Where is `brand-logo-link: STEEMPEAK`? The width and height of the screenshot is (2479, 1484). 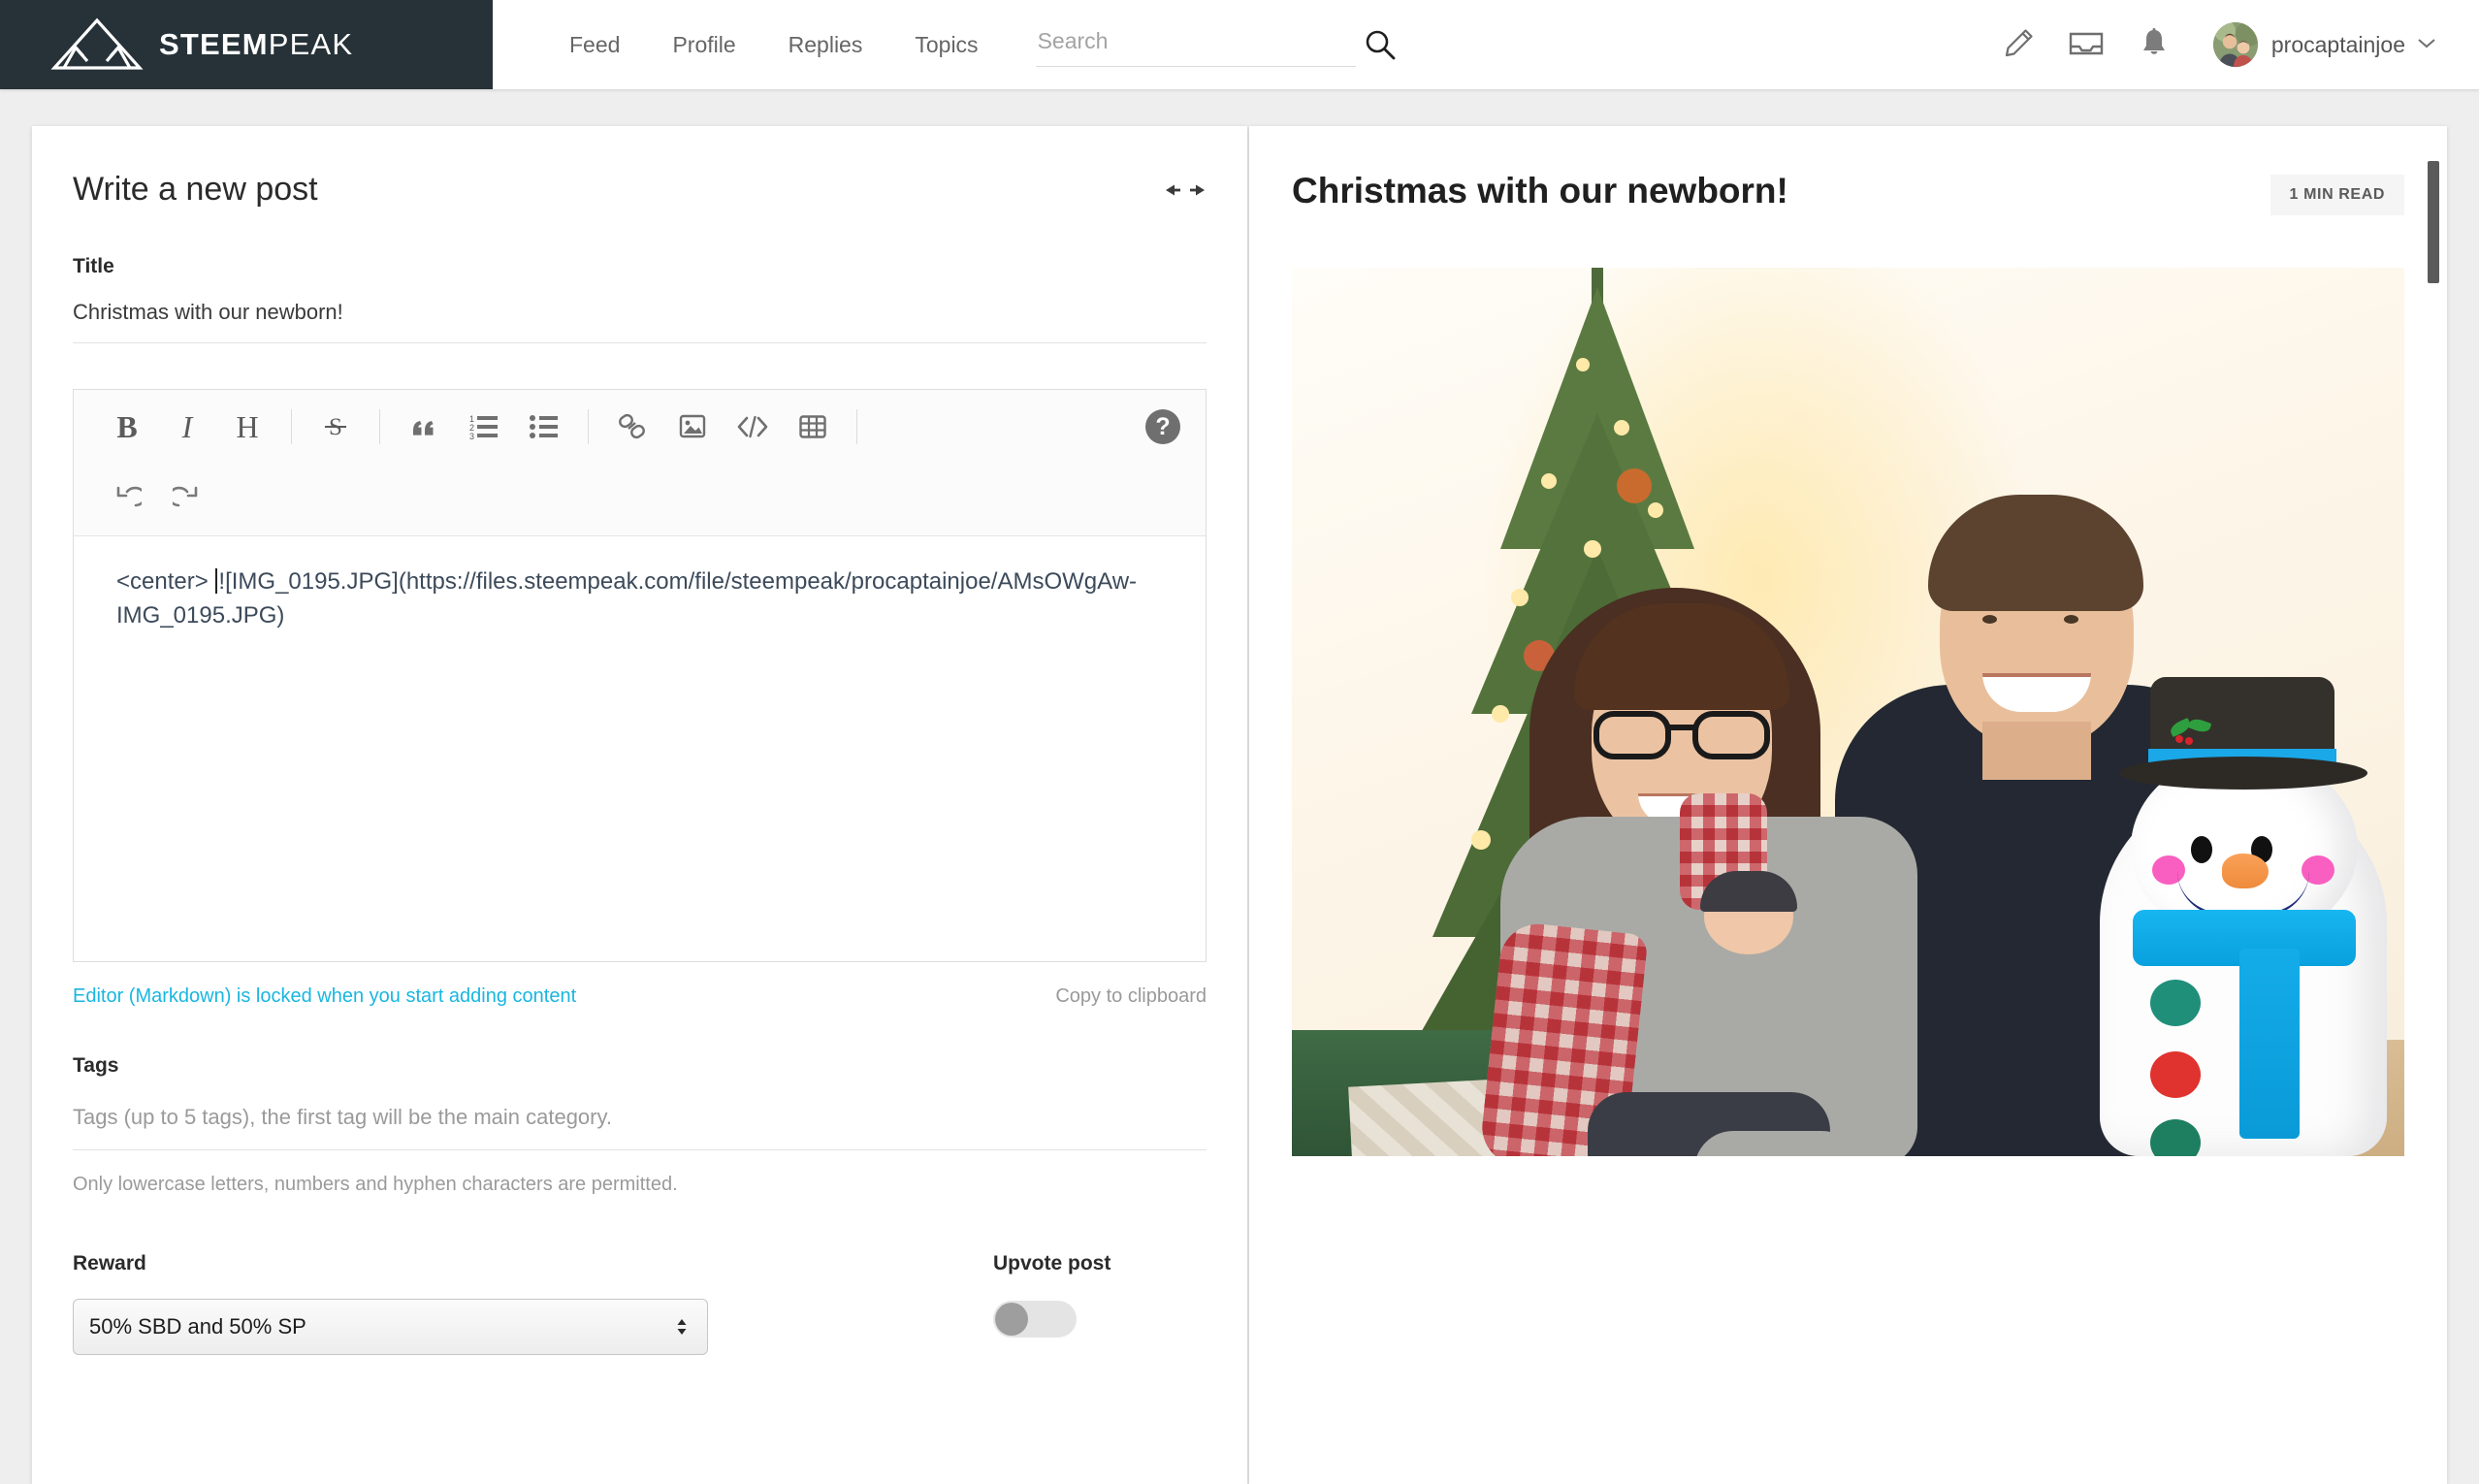
brand-logo-link: STEEMPEAK is located at coordinates (246, 44).